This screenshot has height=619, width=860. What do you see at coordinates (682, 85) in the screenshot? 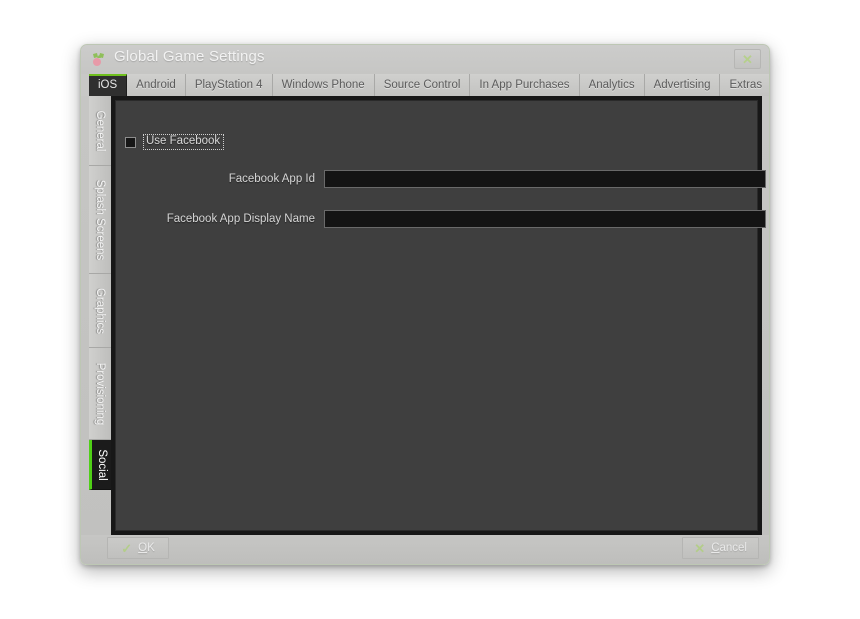
I see `platform-tab-advertising: Advertising` at bounding box center [682, 85].